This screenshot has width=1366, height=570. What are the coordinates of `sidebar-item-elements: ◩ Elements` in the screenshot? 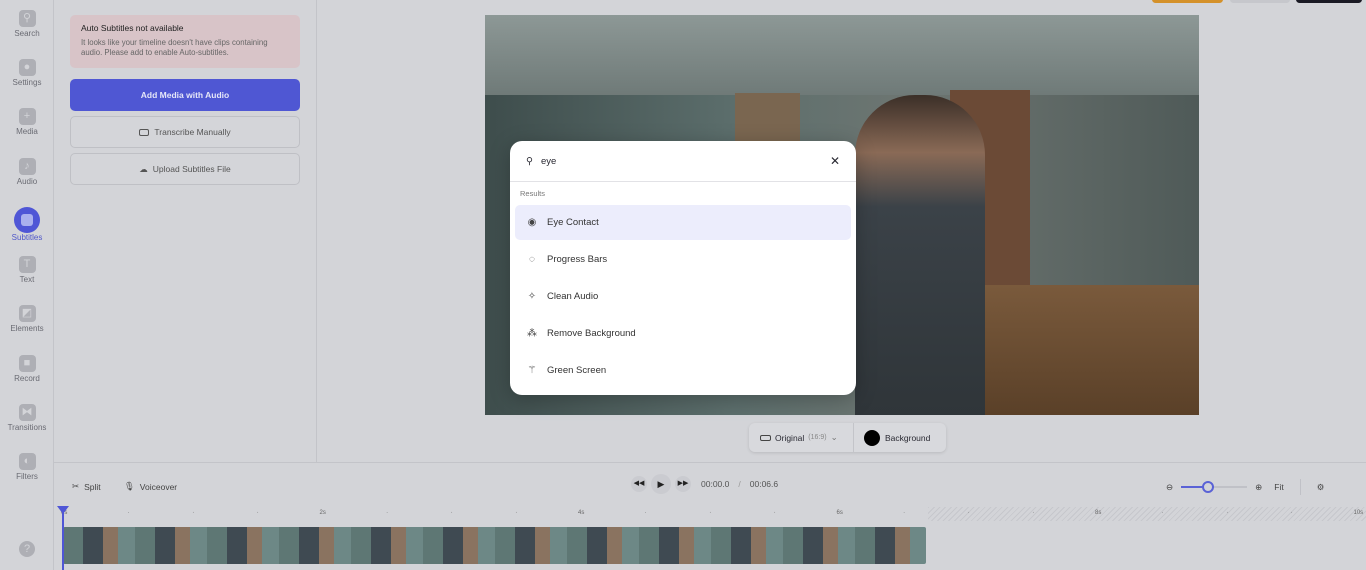 It's located at (27, 319).